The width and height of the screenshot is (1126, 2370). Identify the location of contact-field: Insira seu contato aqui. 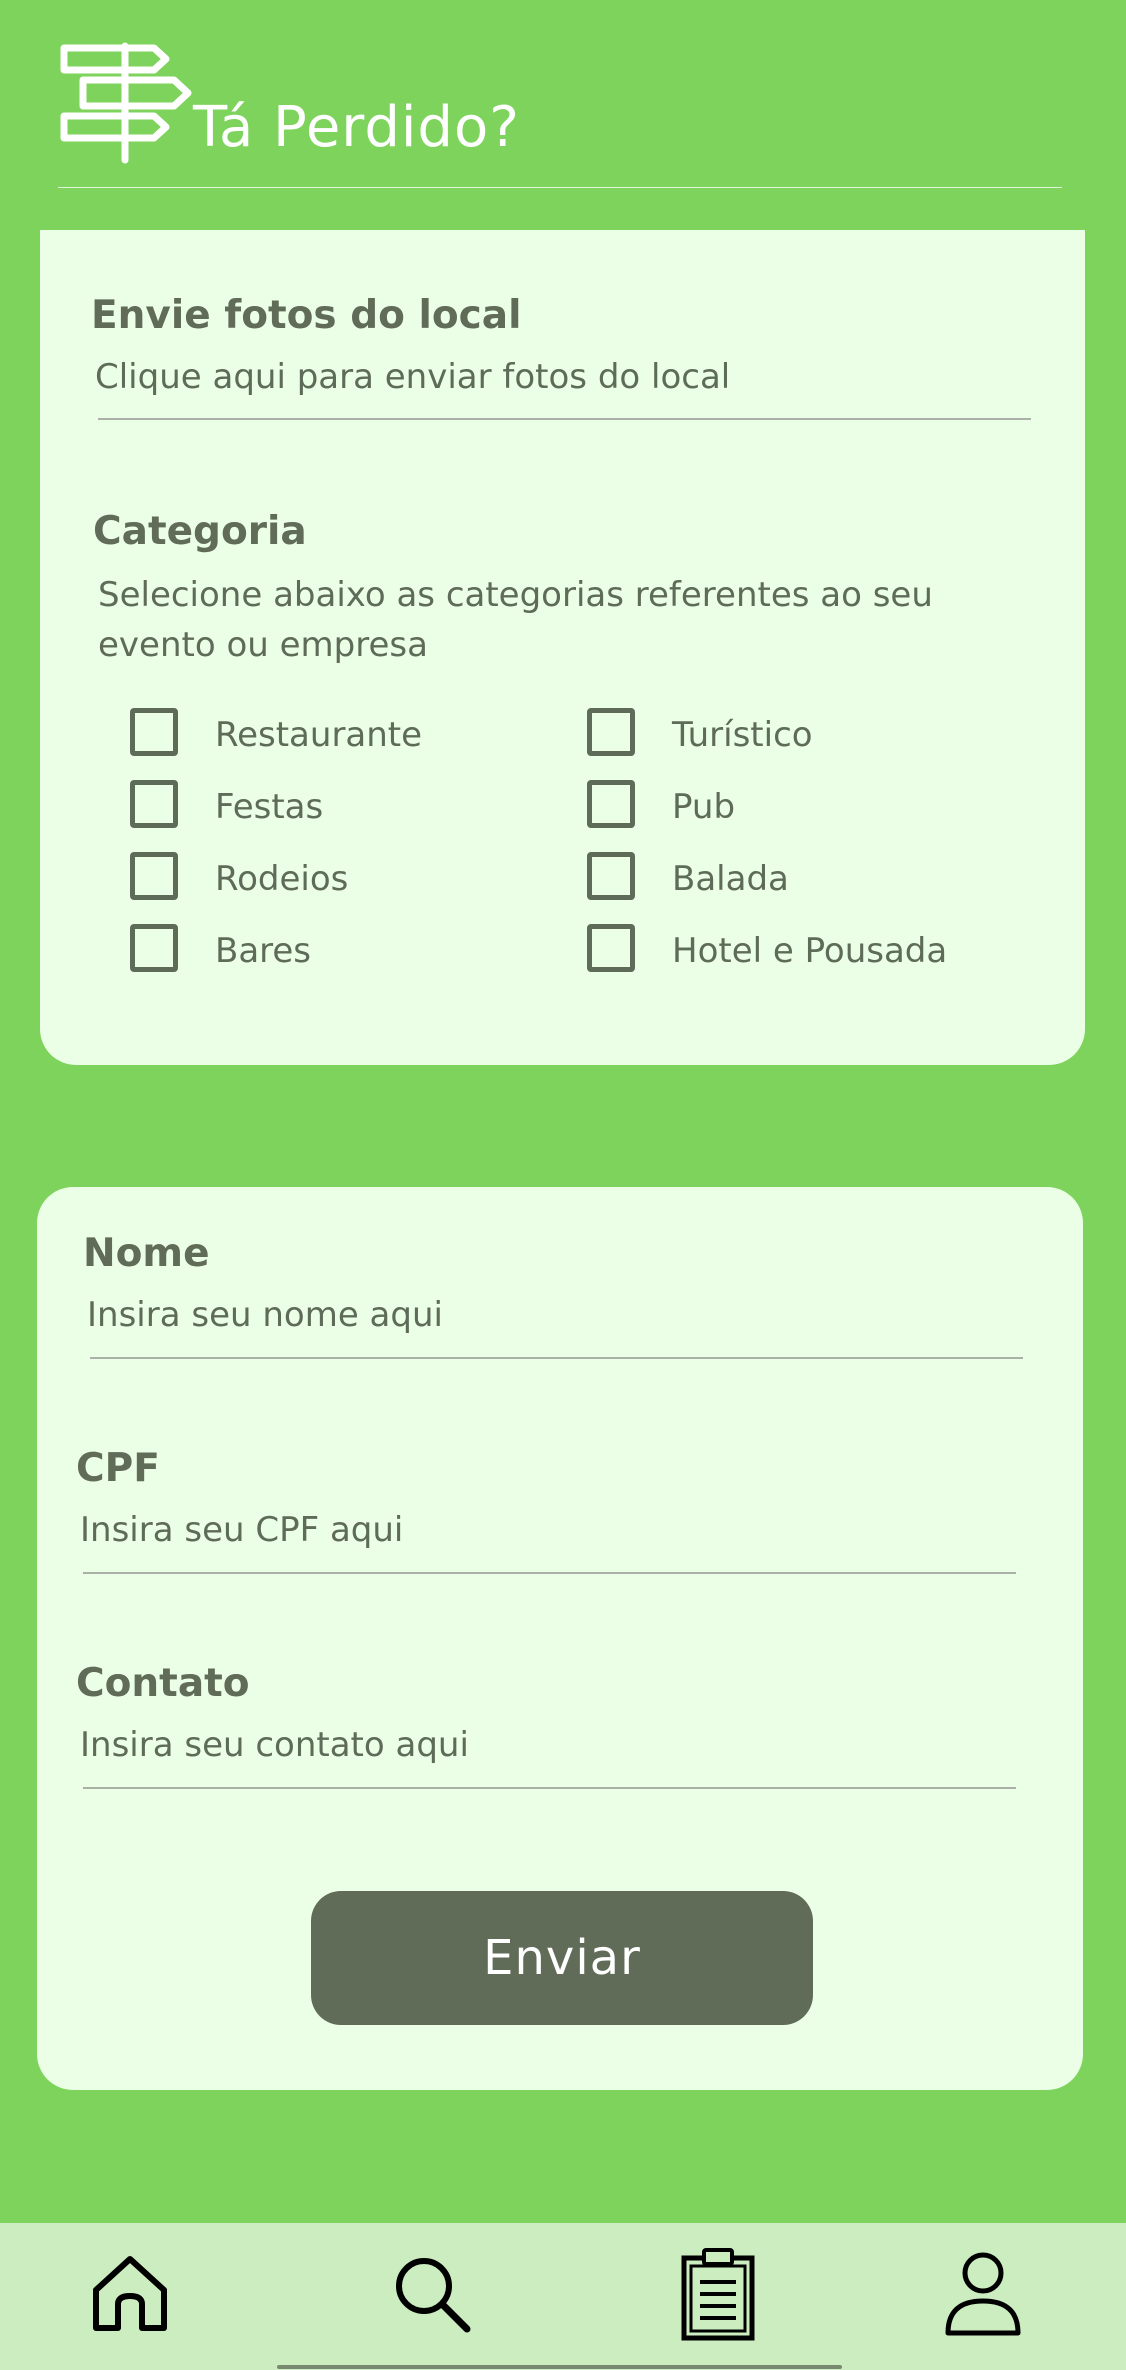
(274, 1745).